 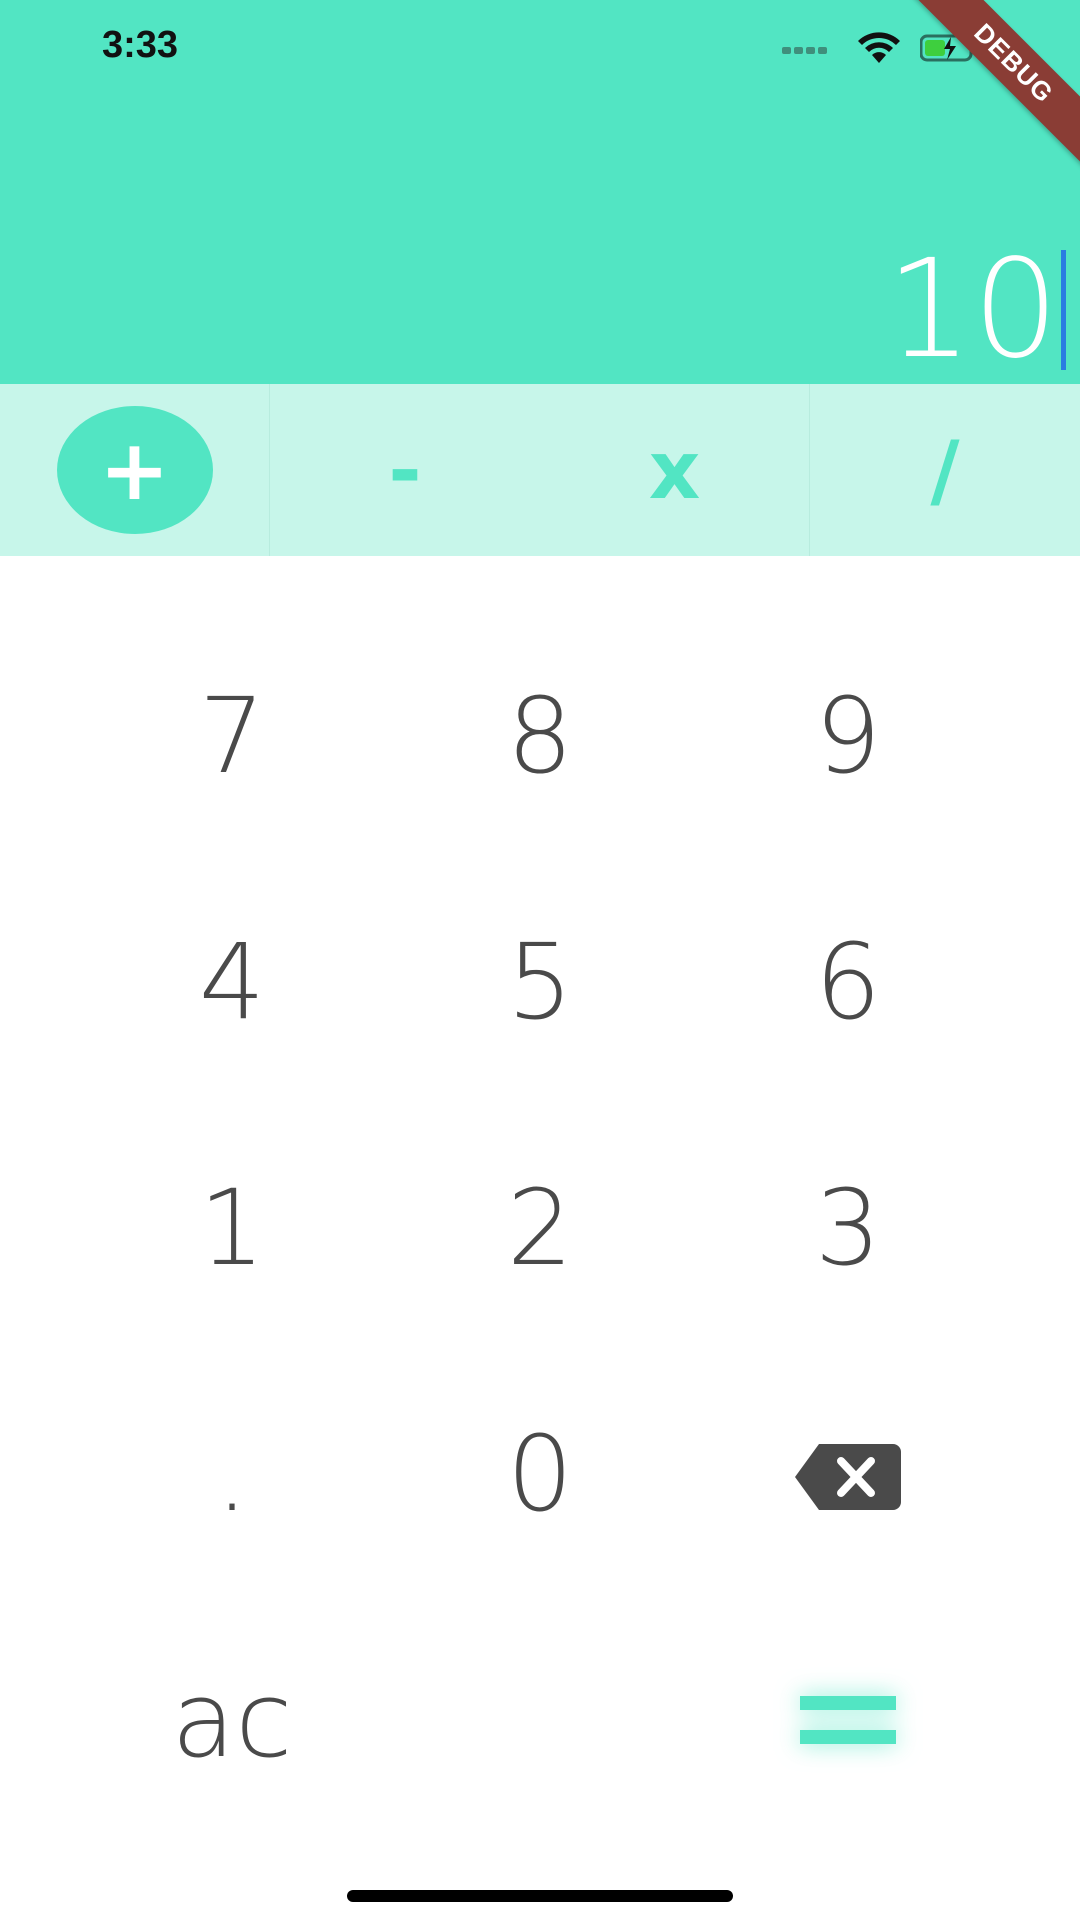 I want to click on signal-dots-icon, so click(x=810, y=50).